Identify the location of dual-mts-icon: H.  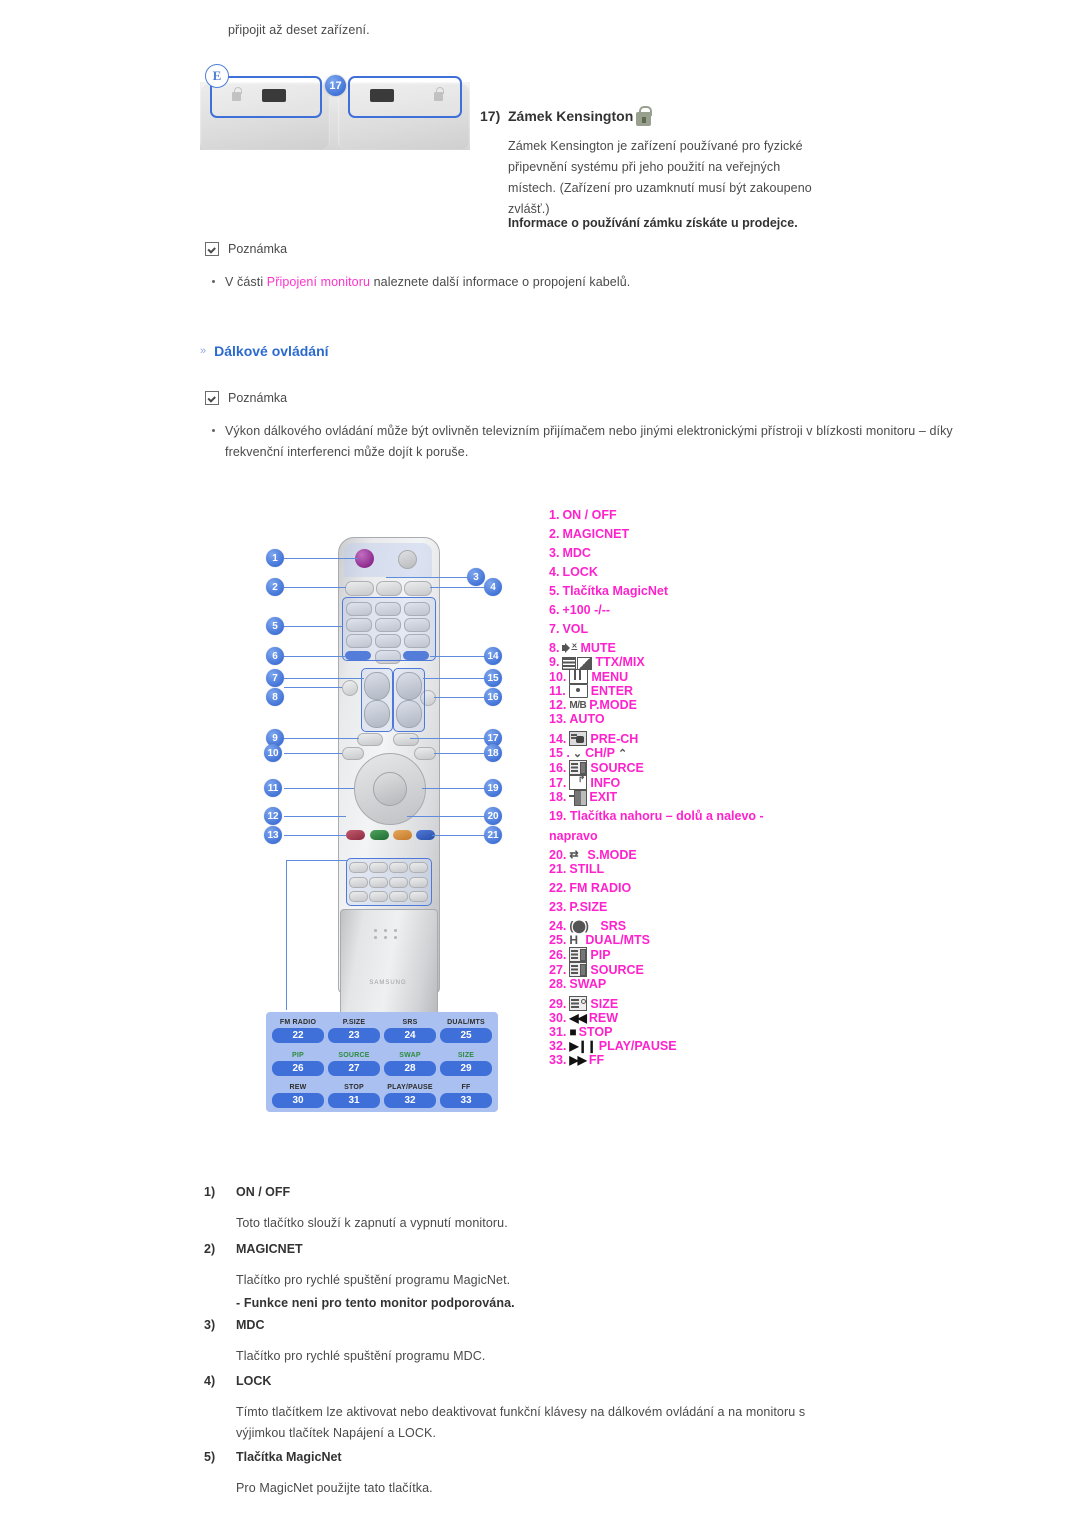
(574, 939).